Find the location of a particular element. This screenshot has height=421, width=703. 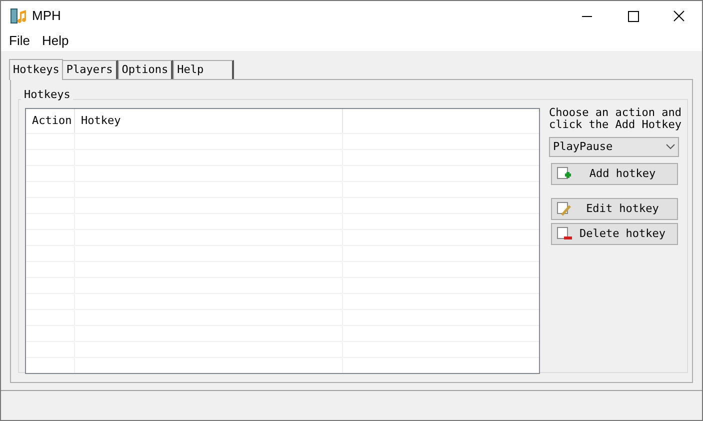

column-header: Action is located at coordinates (50, 121).